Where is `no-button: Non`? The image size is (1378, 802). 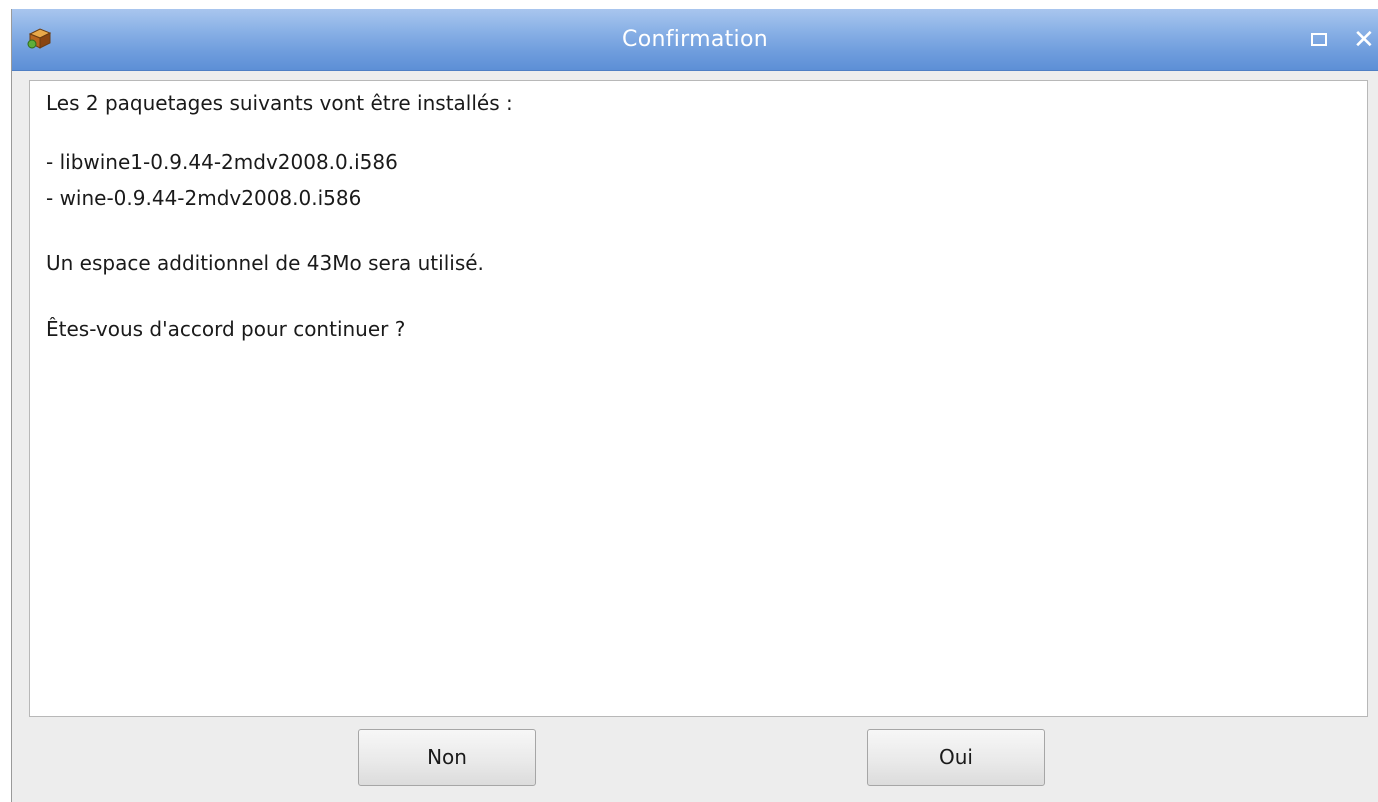 no-button: Non is located at coordinates (447, 757).